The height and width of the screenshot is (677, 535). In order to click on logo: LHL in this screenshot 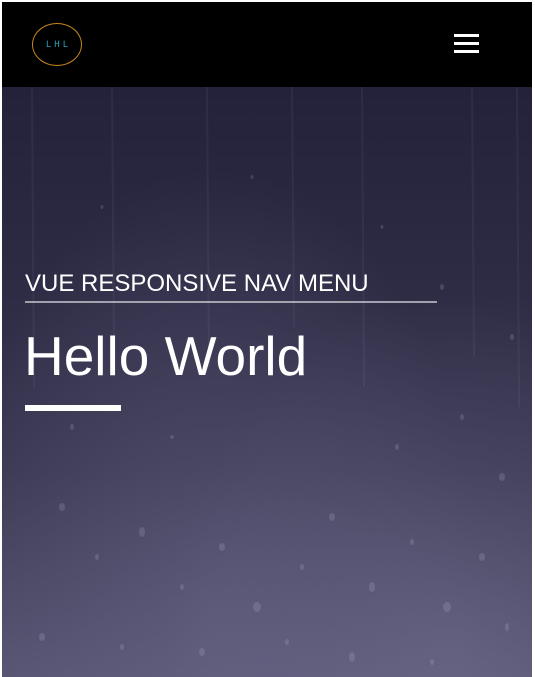, I will do `click(57, 44)`.